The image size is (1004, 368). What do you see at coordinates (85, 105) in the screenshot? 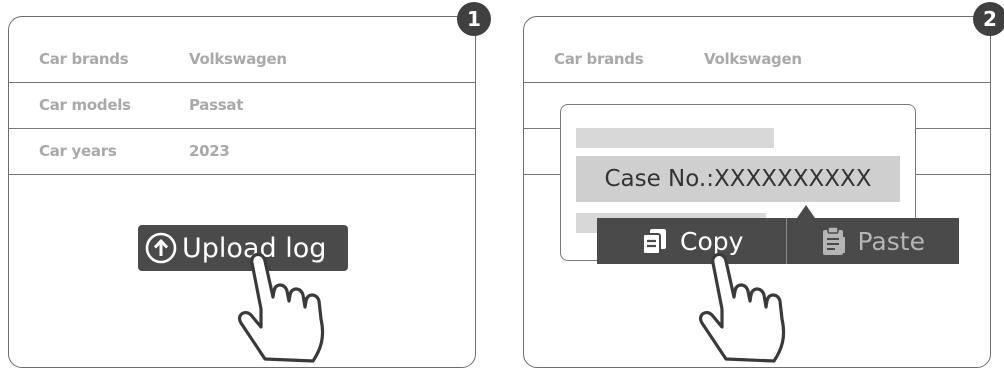
I see `car-model-label: Car models` at bounding box center [85, 105].